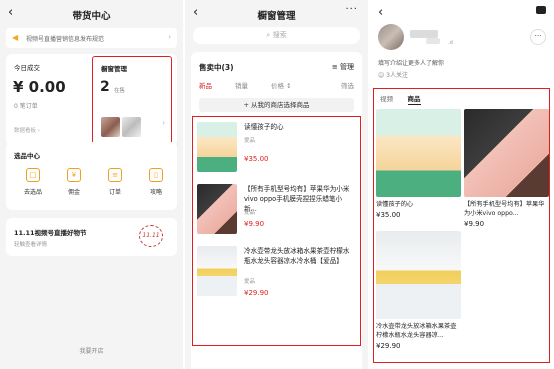 Image resolution: width=554 pixels, height=369 pixels. What do you see at coordinates (31, 245) in the screenshot?
I see `promo-subtitle: 轻触查看详情` at bounding box center [31, 245].